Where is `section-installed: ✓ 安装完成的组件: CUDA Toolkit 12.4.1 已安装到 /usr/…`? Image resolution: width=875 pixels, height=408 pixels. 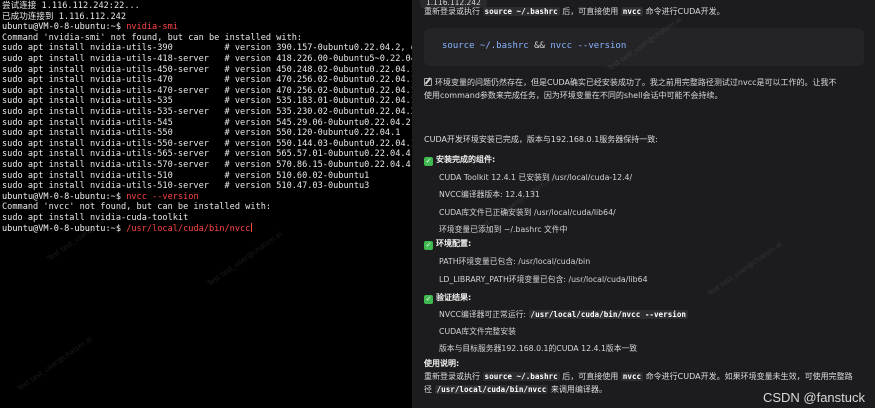
section-installed: ✓ 安装完成的组件: CUDA Toolkit 12.4.1 已安装到 /usr/… is located at coordinates (646, 195).